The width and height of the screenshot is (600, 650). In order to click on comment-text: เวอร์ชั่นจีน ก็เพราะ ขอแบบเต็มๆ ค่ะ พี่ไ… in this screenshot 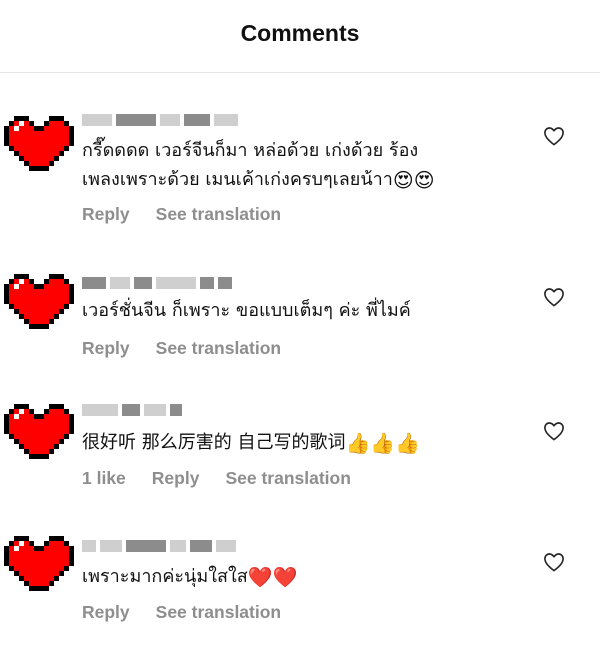, I will do `click(302, 310)`.